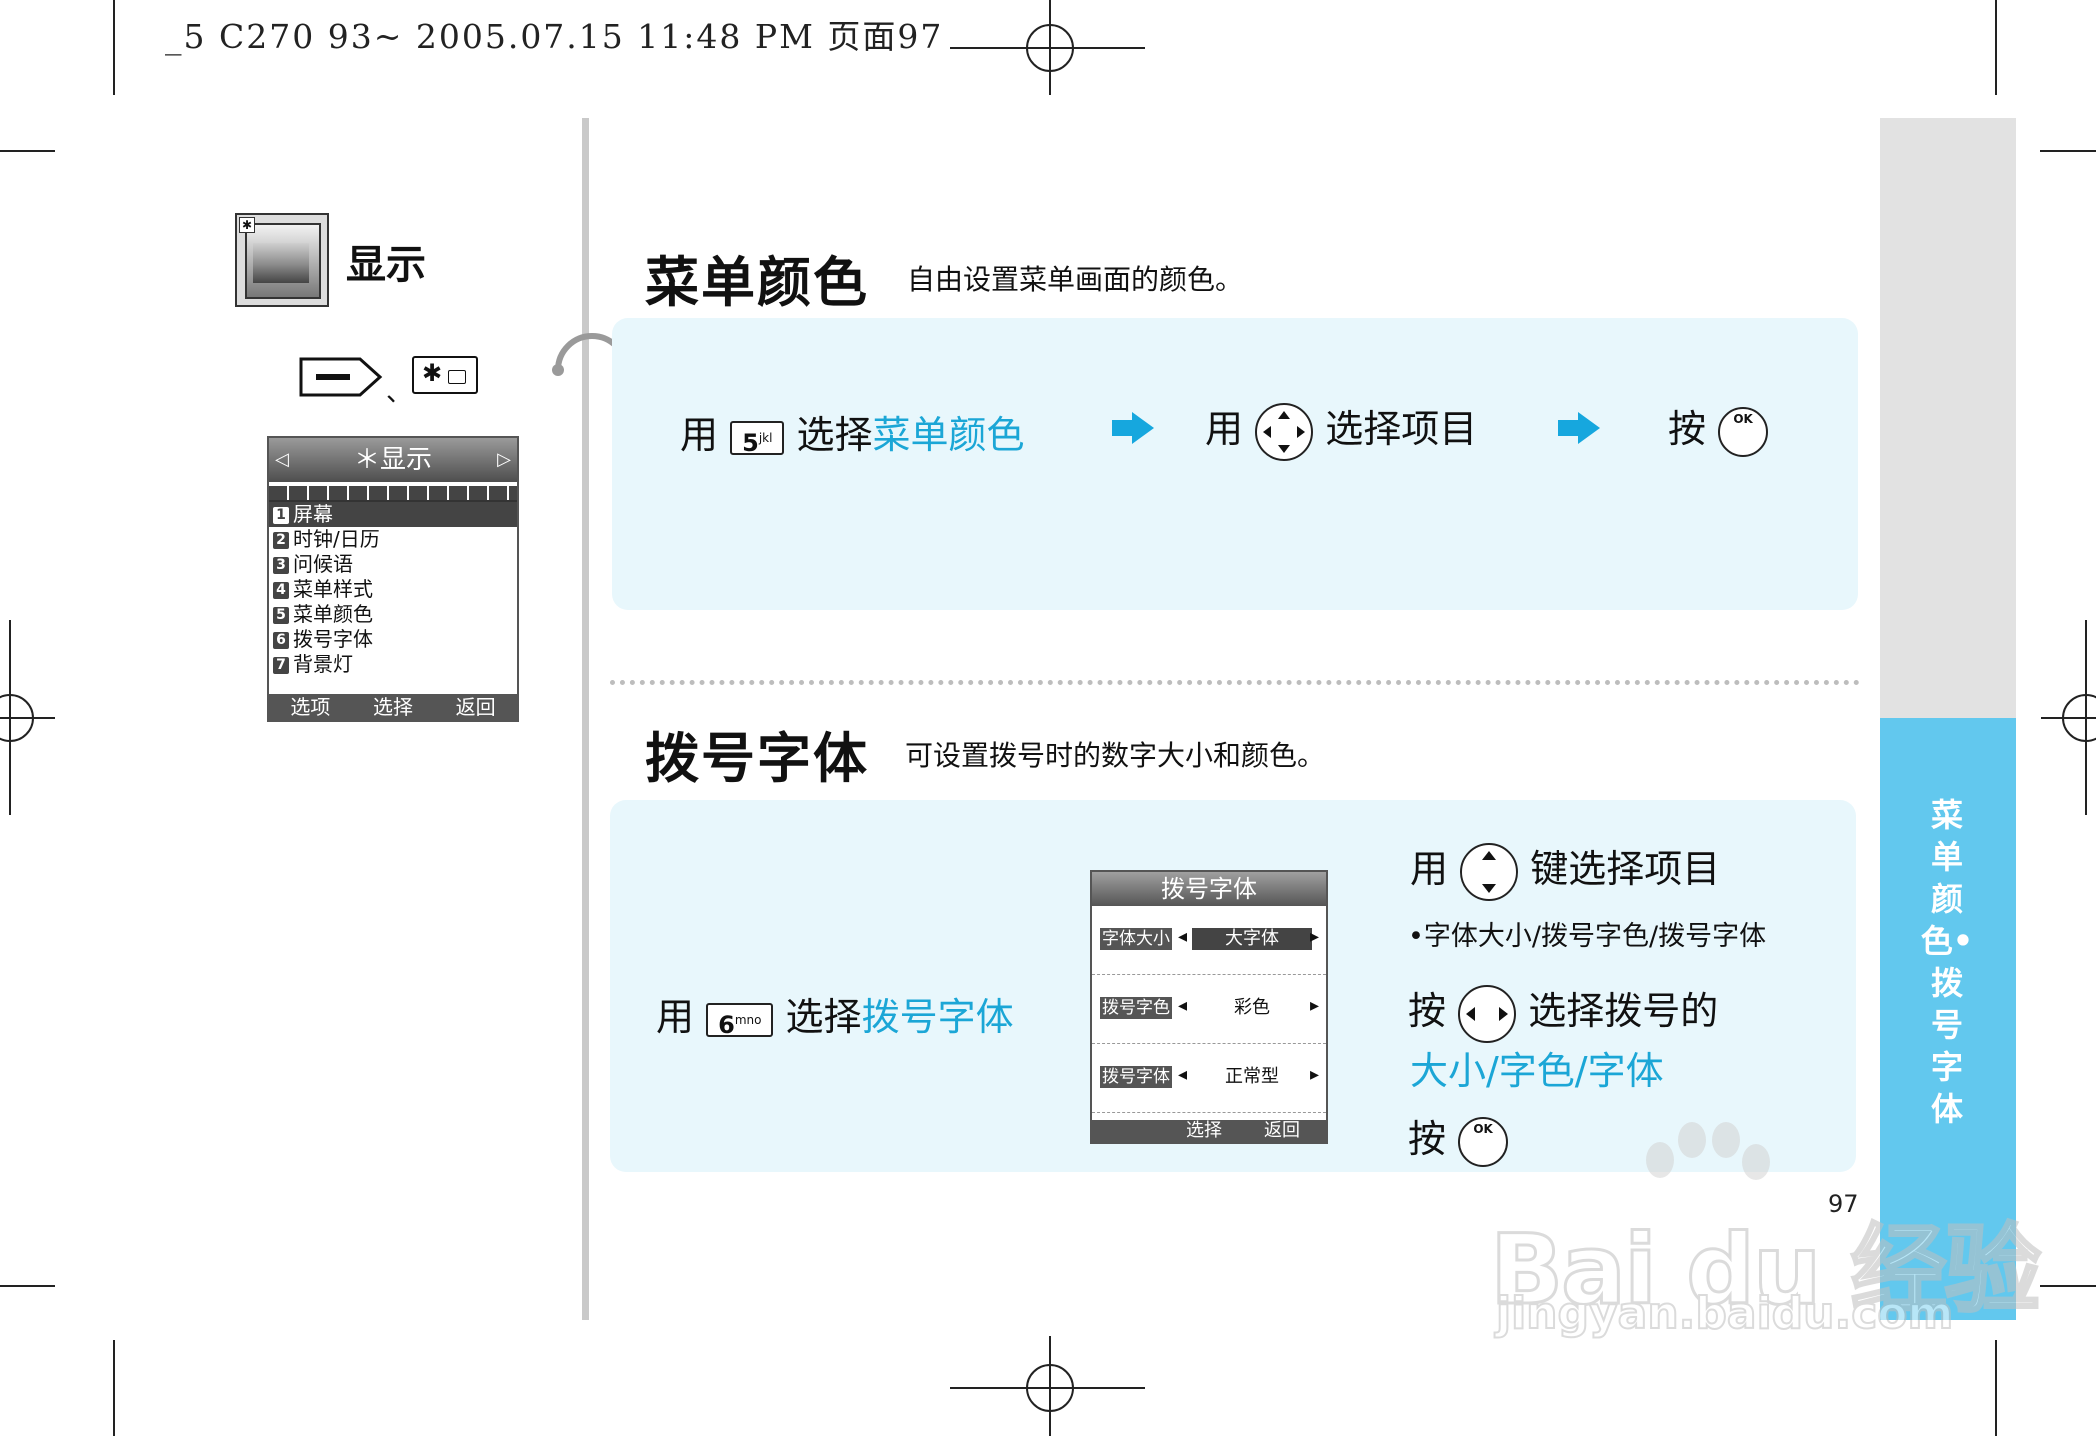 The image size is (2096, 1436). I want to click on menu-item: 3 问候语, so click(393, 564).